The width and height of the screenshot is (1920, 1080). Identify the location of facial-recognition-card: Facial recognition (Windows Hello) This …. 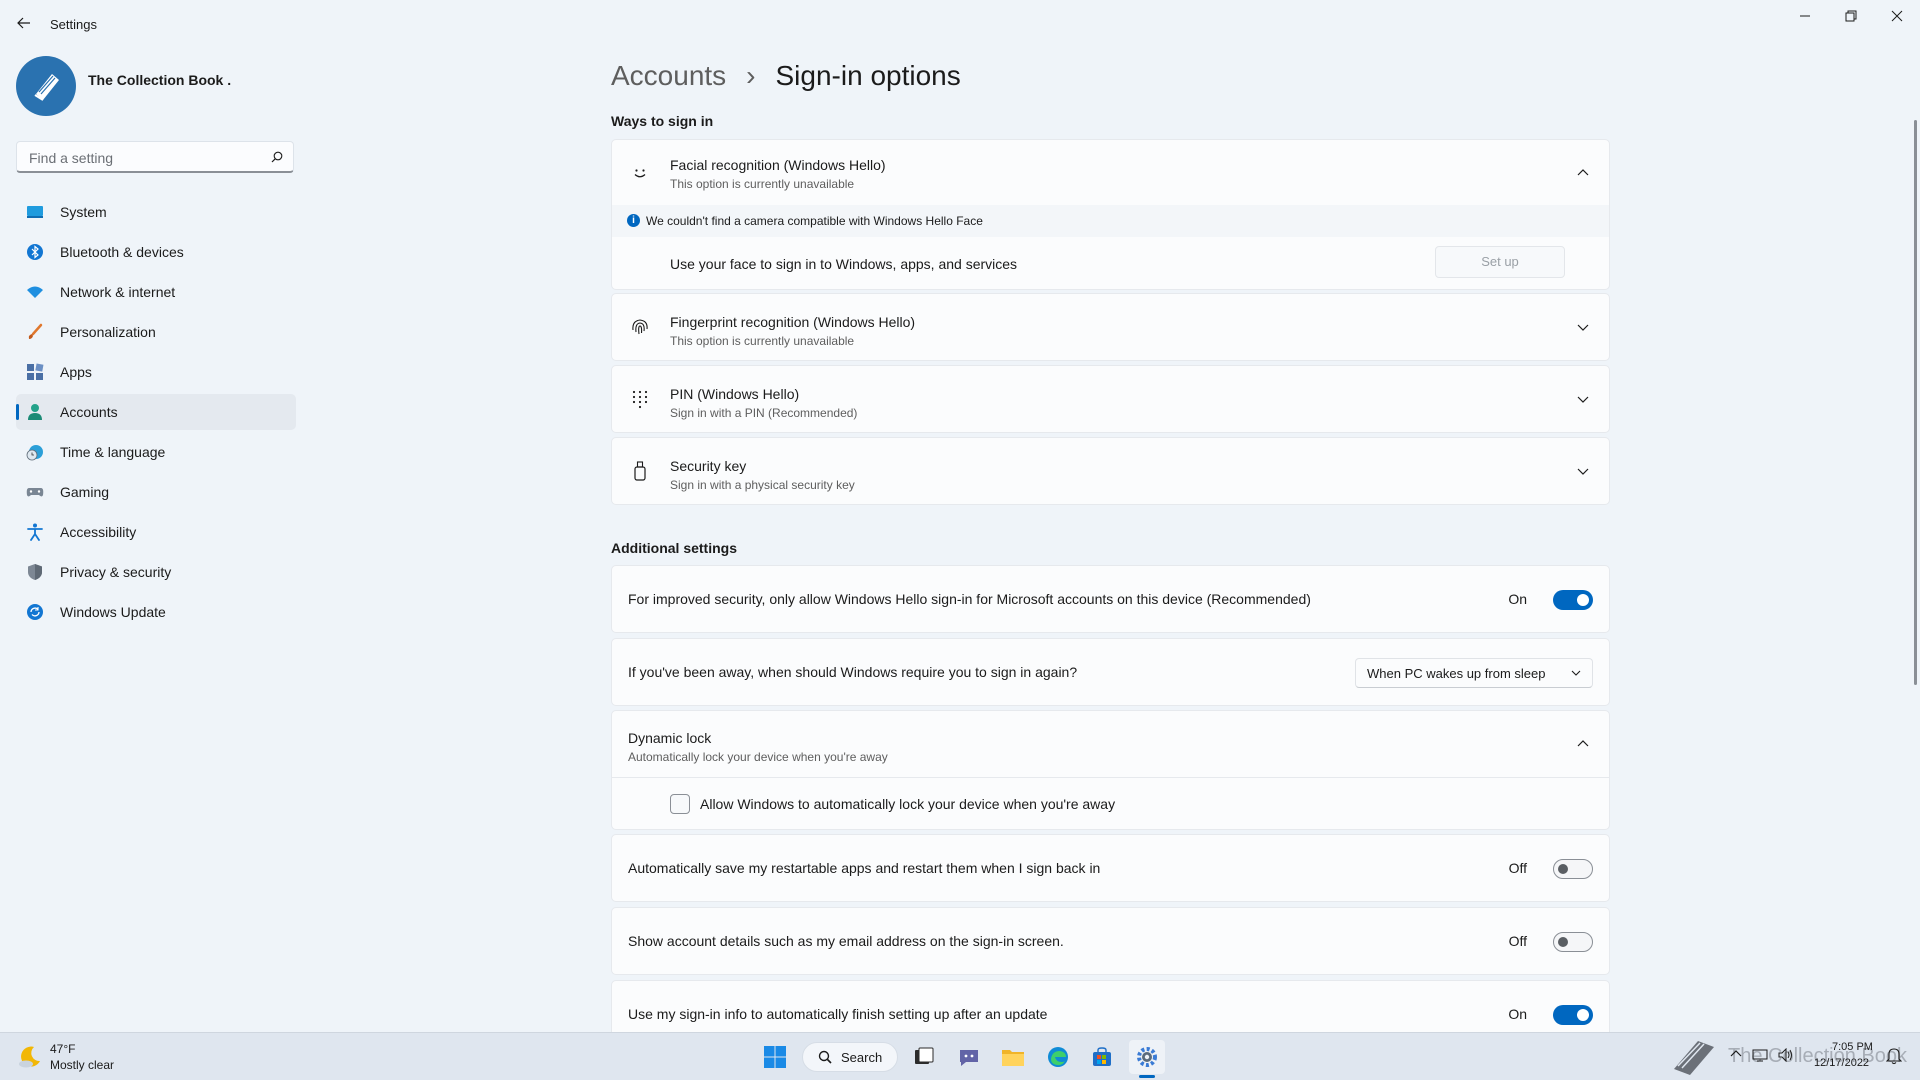
(1110, 172).